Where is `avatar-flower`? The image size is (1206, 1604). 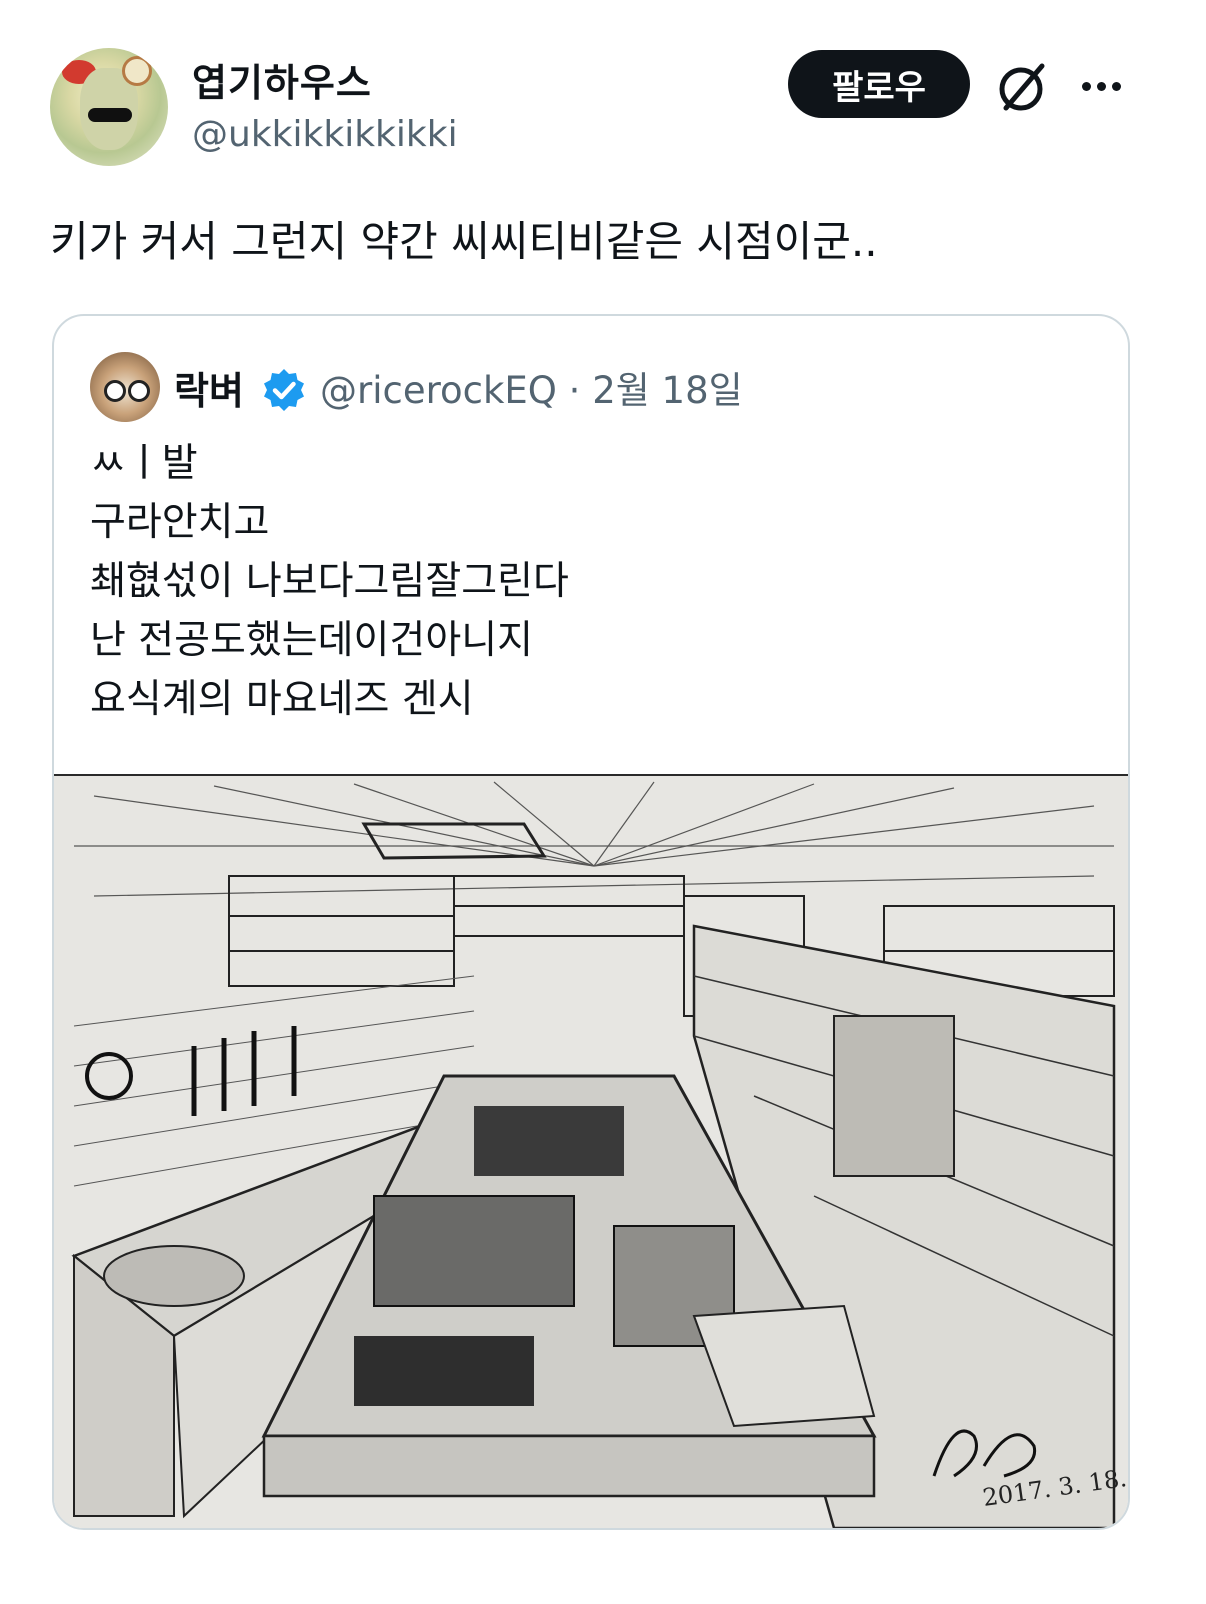
avatar-flower is located at coordinates (137, 71).